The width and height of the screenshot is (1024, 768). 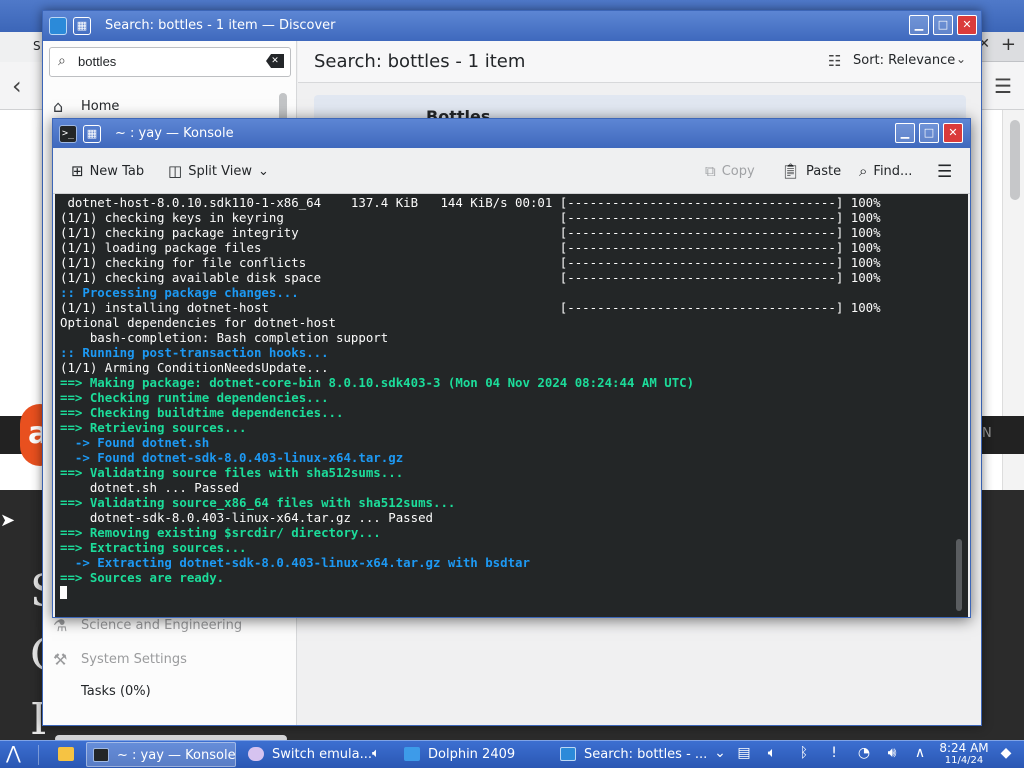 What do you see at coordinates (987, 433) in the screenshot?
I see `web-page-text-fragment: N` at bounding box center [987, 433].